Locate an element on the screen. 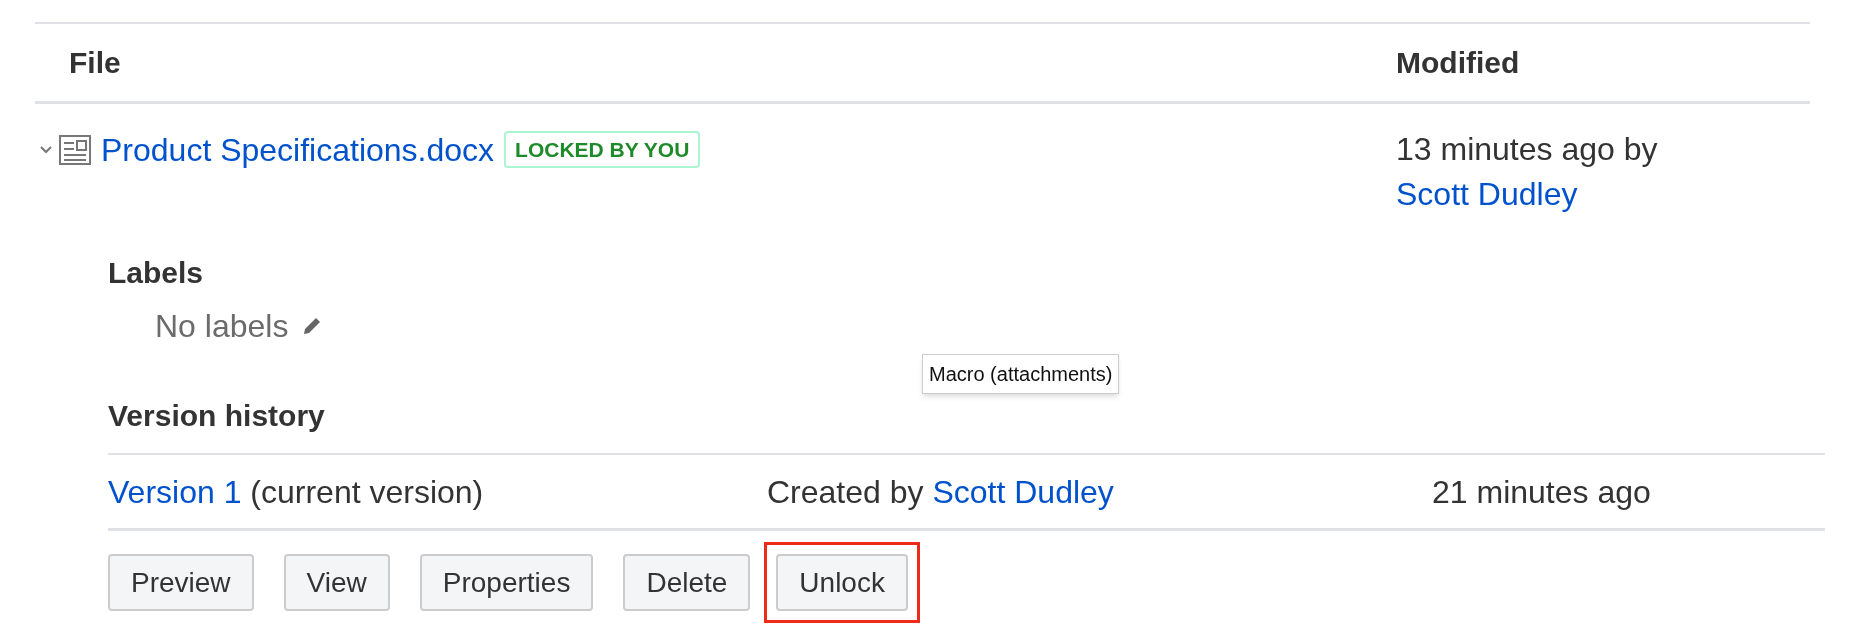  status-lozenge: LOCKED BY YOU is located at coordinates (602, 149).